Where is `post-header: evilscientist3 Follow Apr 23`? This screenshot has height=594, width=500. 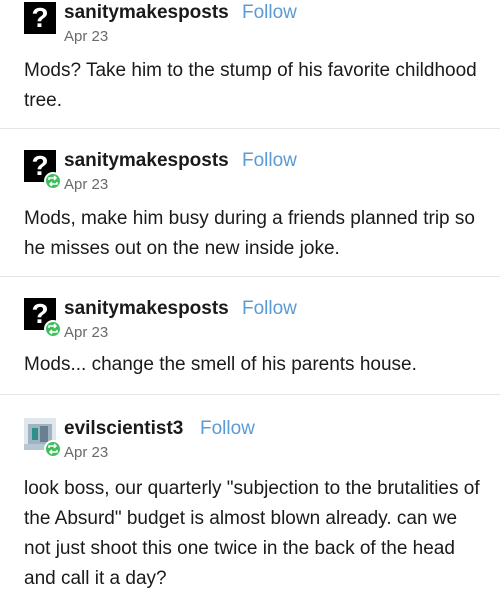 post-header: evilscientist3 Follow Apr 23 is located at coordinates (254, 439).